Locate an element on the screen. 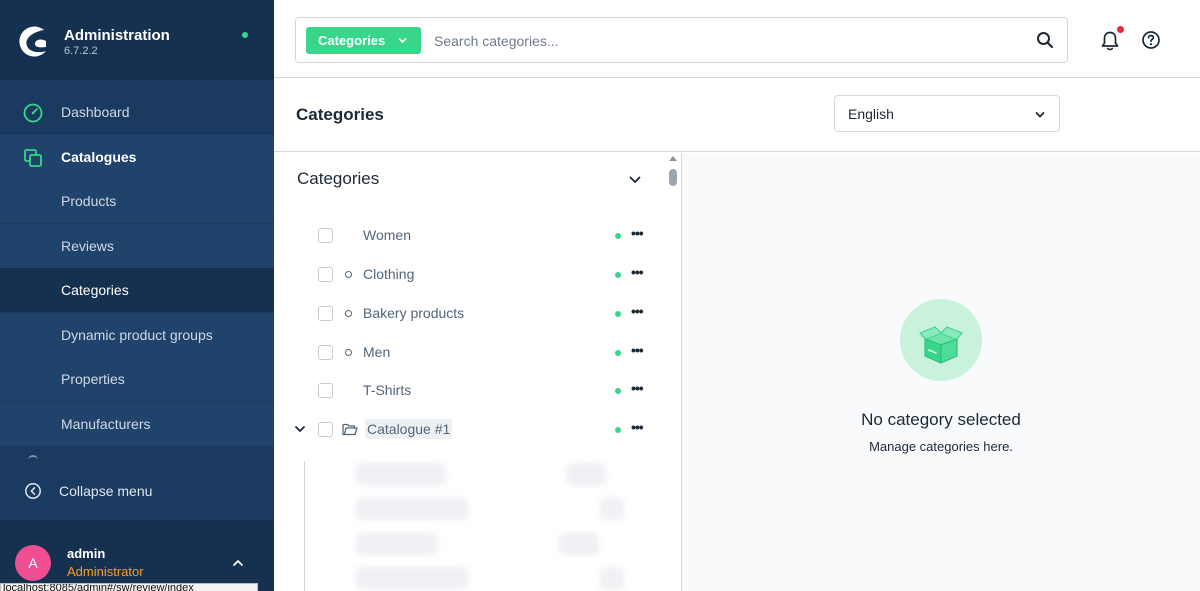  category-tree-title: Categories is located at coordinates (338, 178).